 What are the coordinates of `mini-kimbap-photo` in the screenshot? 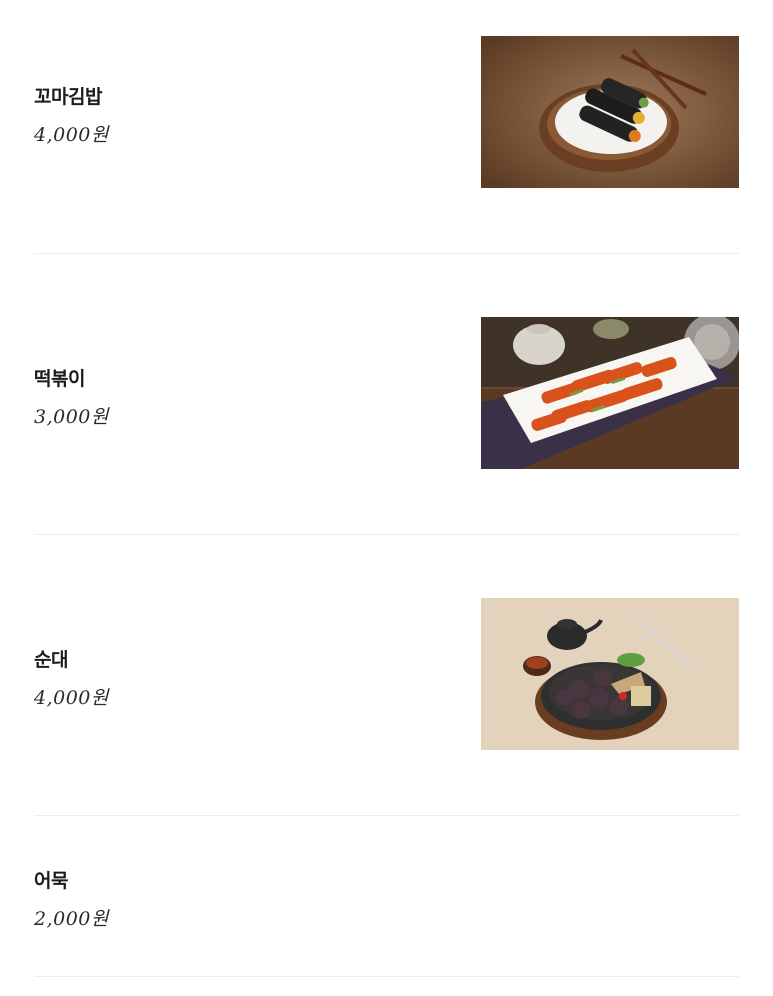 It's located at (610, 112).